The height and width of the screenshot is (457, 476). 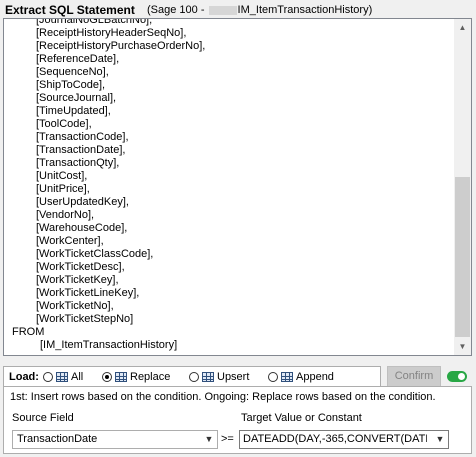 I want to click on sql-field-line: [WorkTicketDesc],, so click(x=80, y=267).